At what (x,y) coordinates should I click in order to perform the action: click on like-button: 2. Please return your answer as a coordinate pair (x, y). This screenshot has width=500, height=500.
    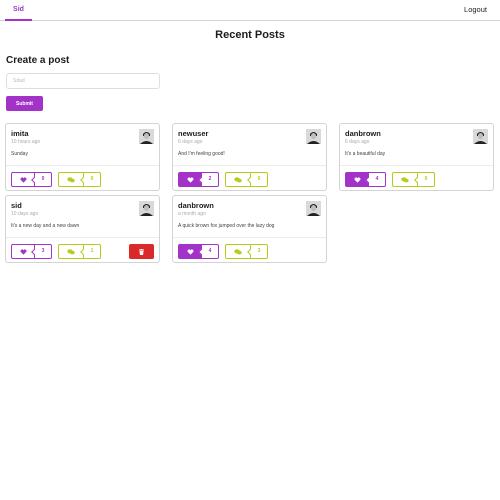
    Looking at the image, I should click on (198, 179).